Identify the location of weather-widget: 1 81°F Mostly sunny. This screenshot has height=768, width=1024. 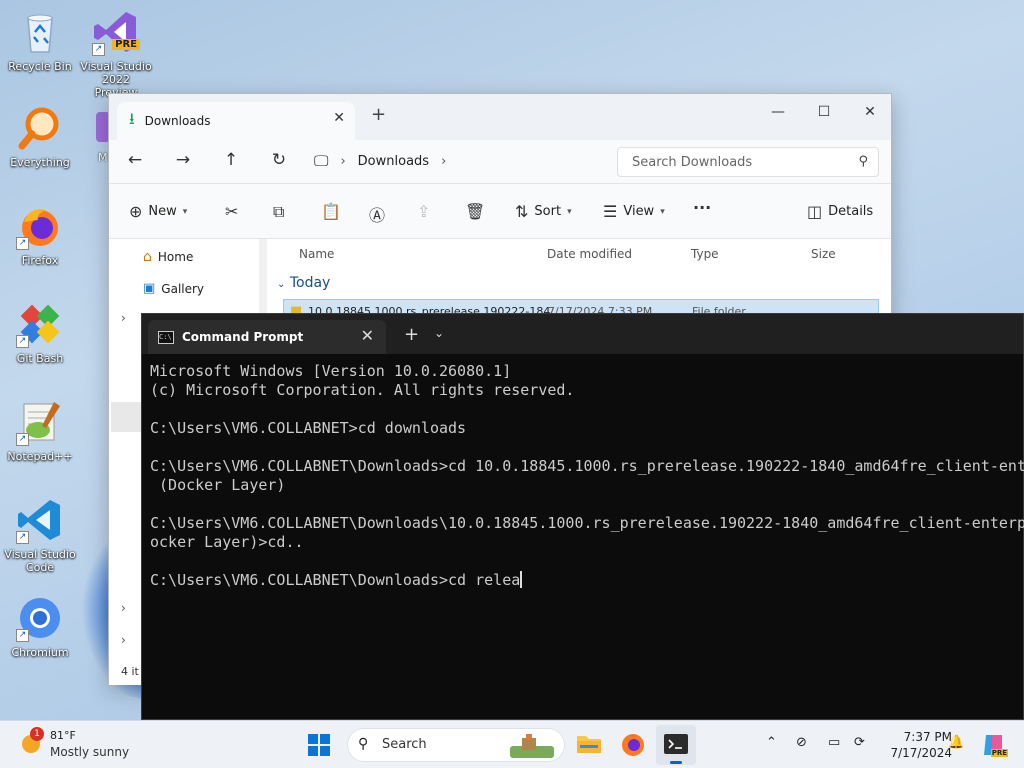
(73, 743).